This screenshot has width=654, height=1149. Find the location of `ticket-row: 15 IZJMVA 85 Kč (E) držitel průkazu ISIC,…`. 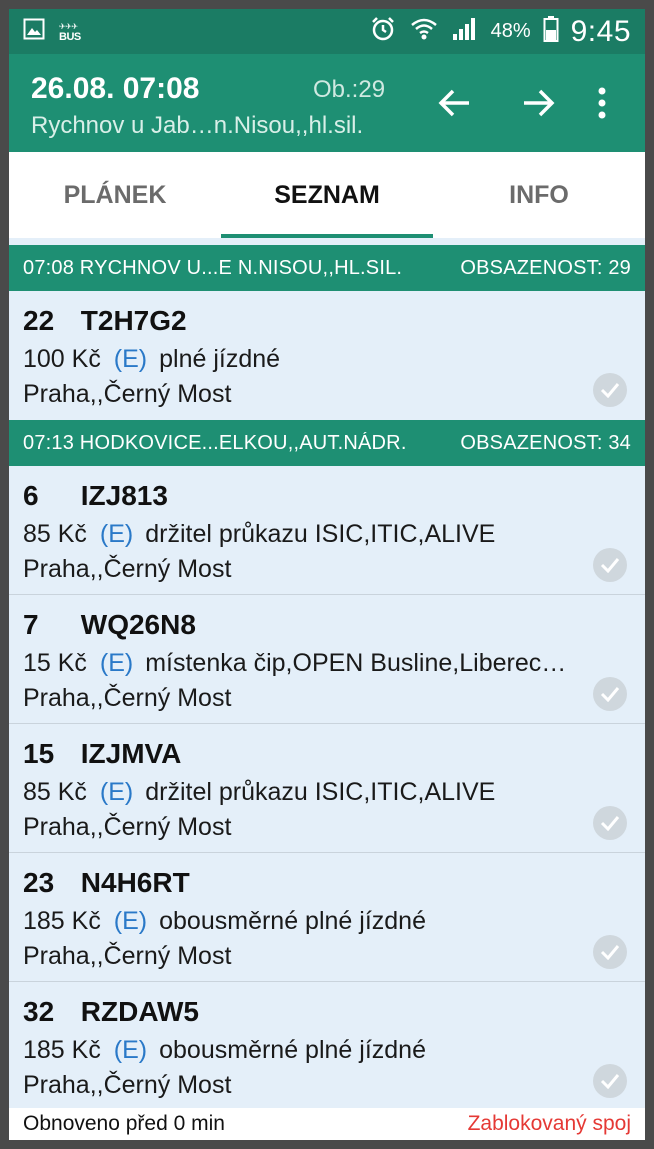

ticket-row: 15 IZJMVA 85 Kč (E) držitel průkazu ISIC,… is located at coordinates (327, 788).